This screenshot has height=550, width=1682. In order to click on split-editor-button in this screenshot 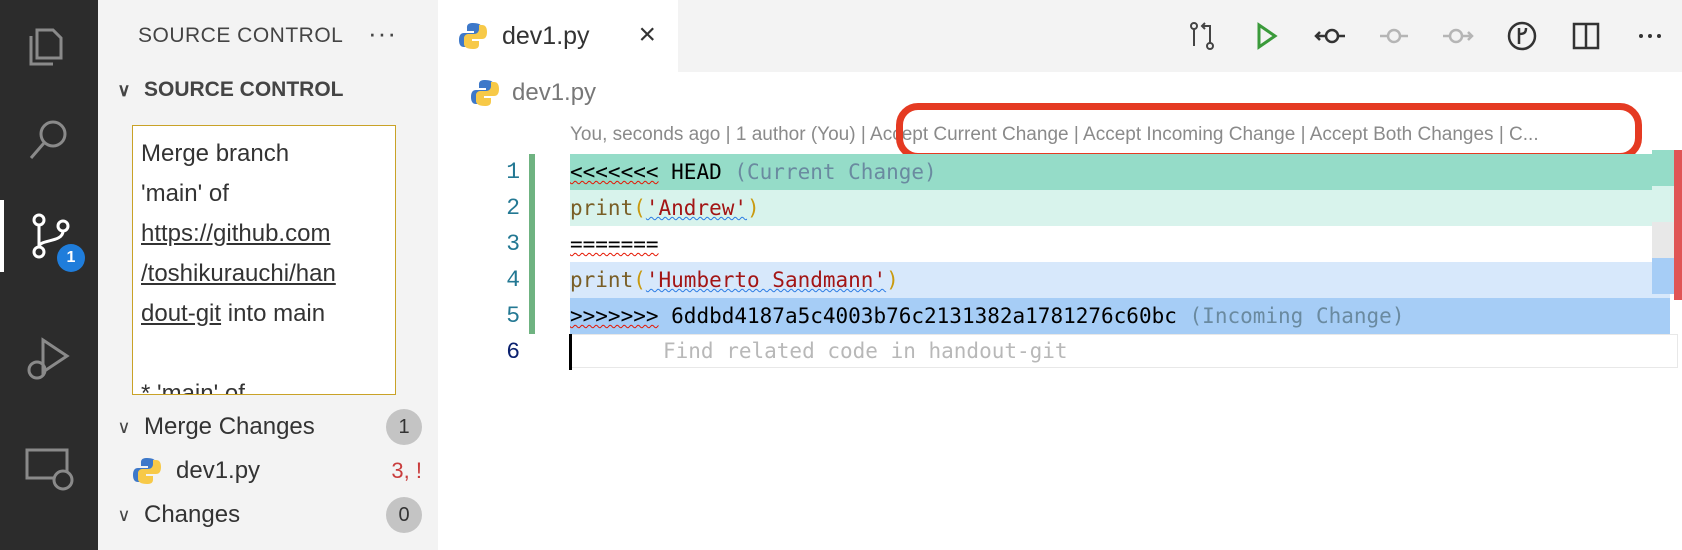, I will do `click(1586, 36)`.